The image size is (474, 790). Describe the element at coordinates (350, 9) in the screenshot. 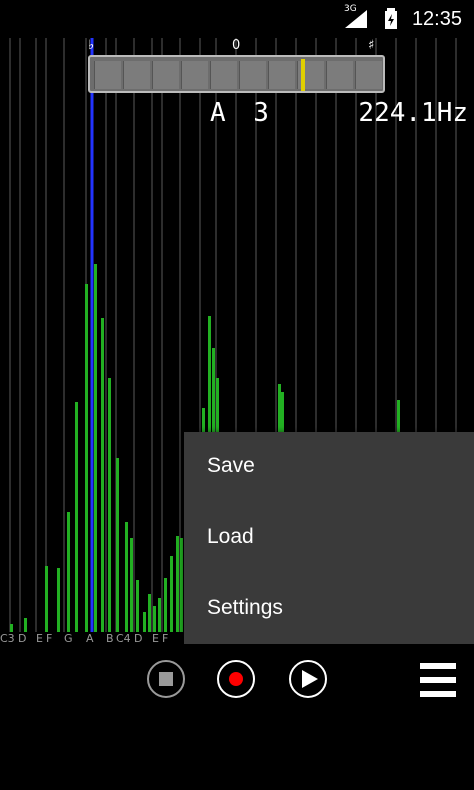

I see `network-type-label: 3G` at that location.